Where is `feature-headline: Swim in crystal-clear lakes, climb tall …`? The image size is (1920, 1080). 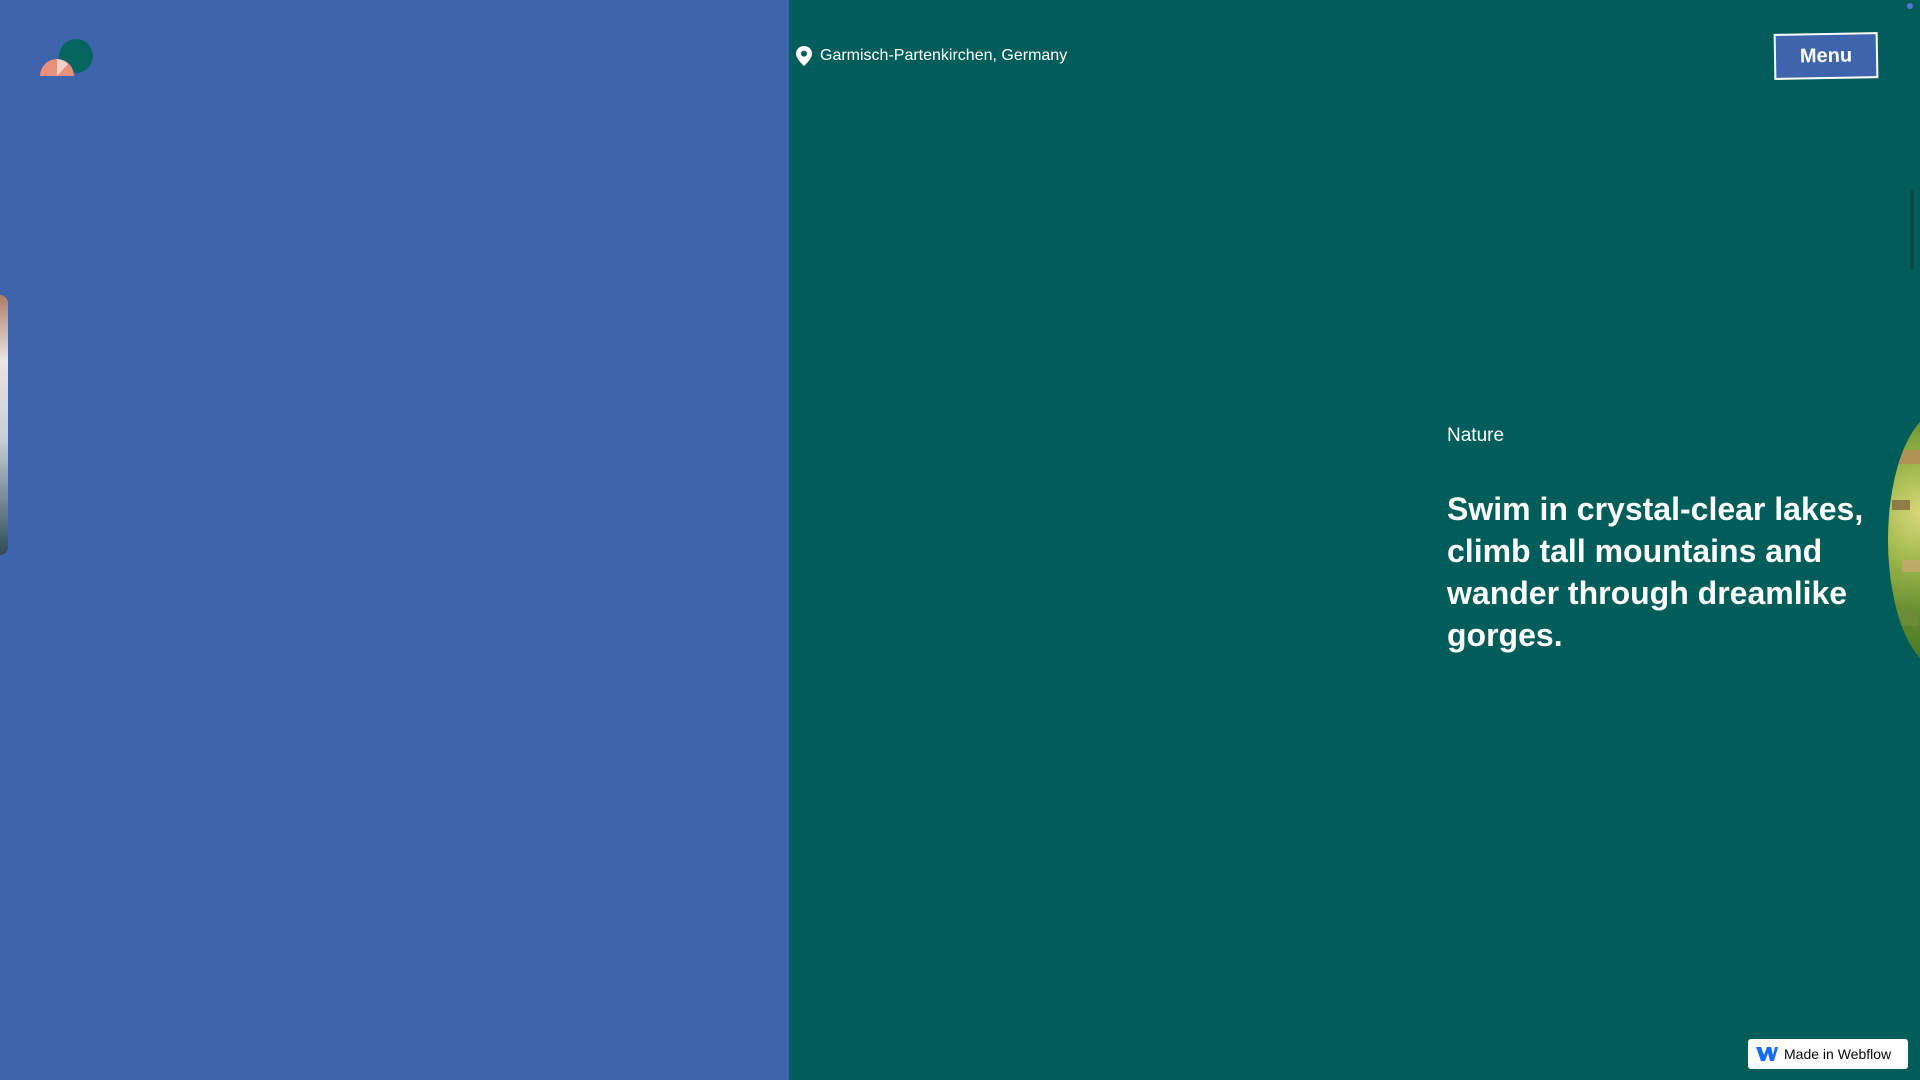 feature-headline: Swim in crystal-clear lakes, climb tall … is located at coordinates (1655, 572).